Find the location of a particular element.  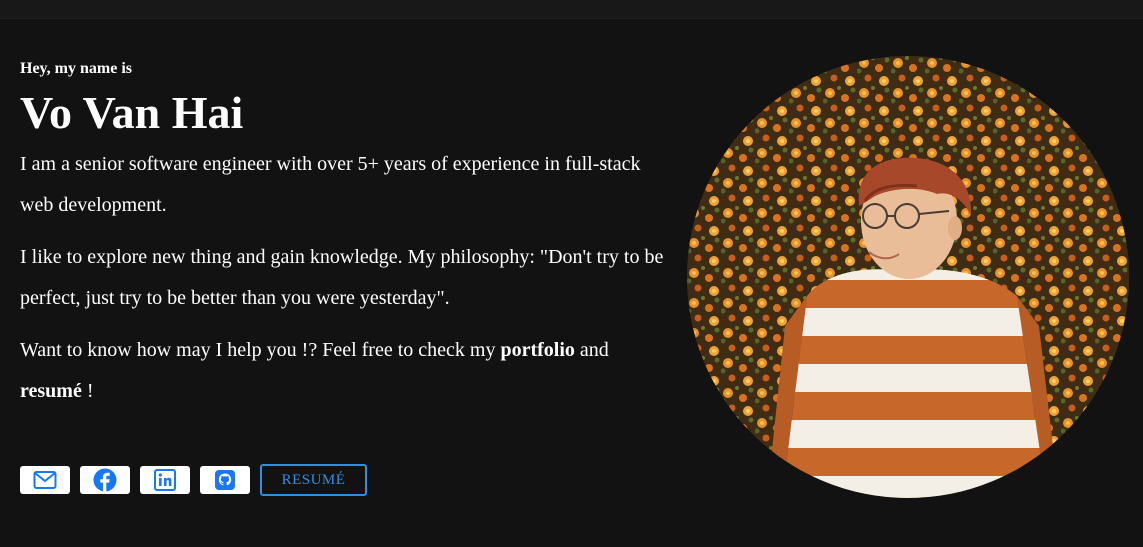

top-bar is located at coordinates (571, 9).